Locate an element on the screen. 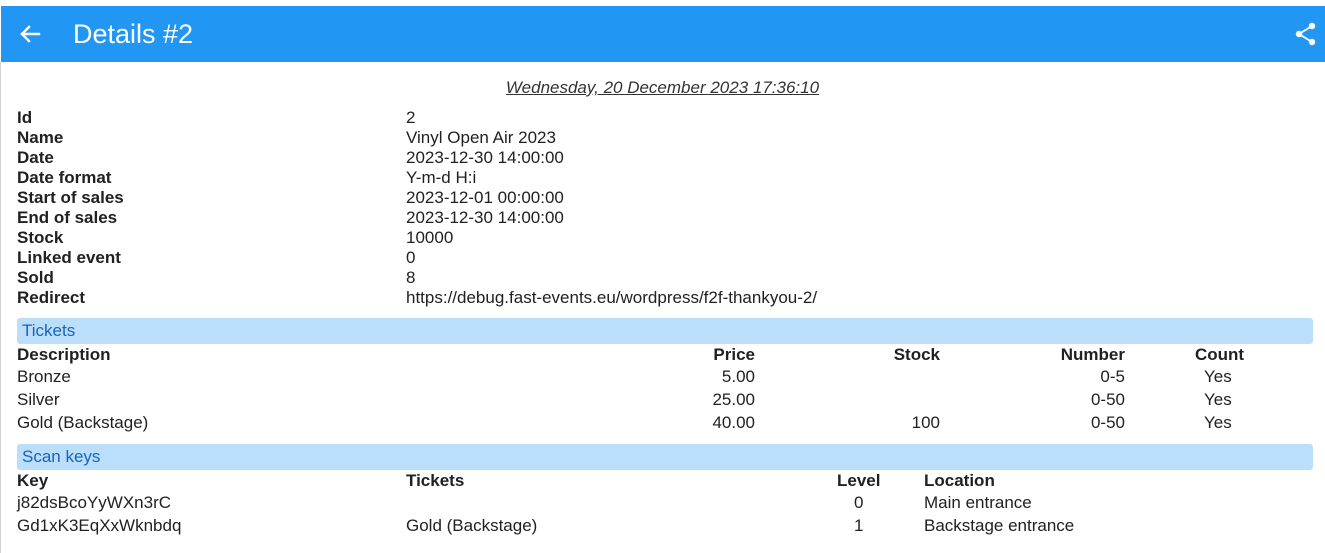 The height and width of the screenshot is (553, 1325). detail-value: 0 is located at coordinates (411, 257).